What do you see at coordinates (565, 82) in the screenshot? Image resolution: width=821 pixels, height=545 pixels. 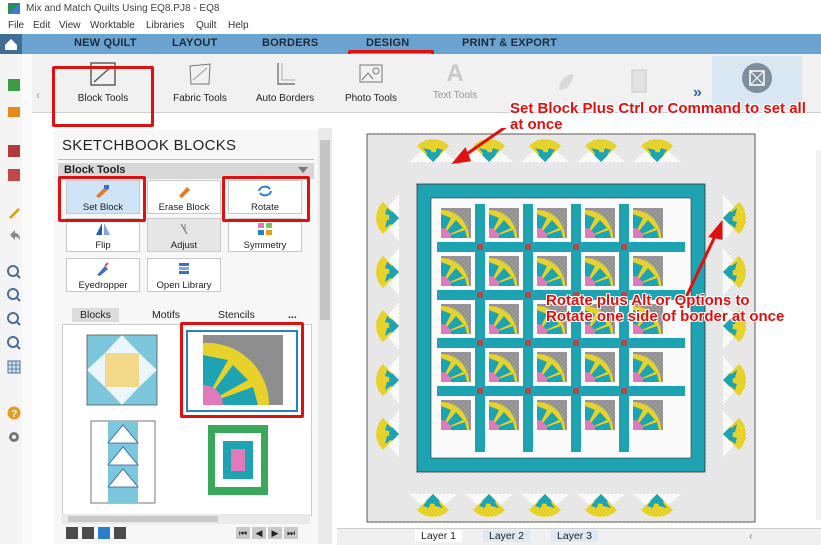 I see `leaf-icon` at bounding box center [565, 82].